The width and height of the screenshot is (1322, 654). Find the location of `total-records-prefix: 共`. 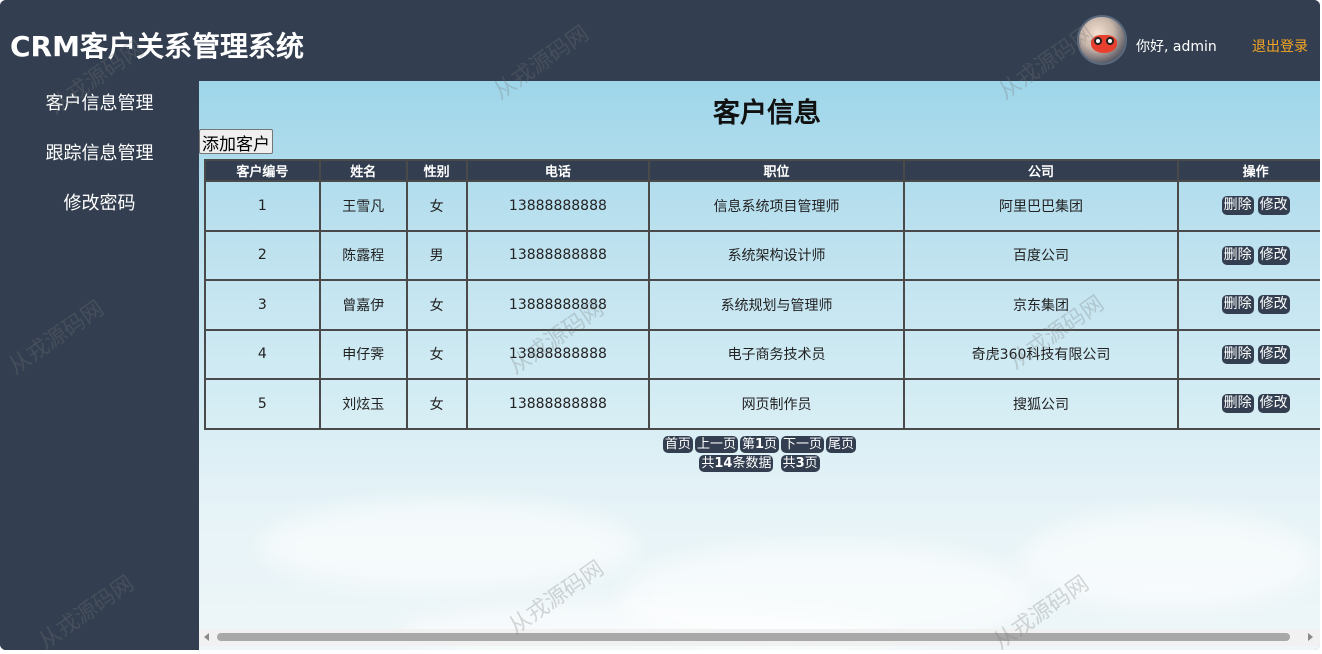

total-records-prefix: 共 is located at coordinates (708, 463).